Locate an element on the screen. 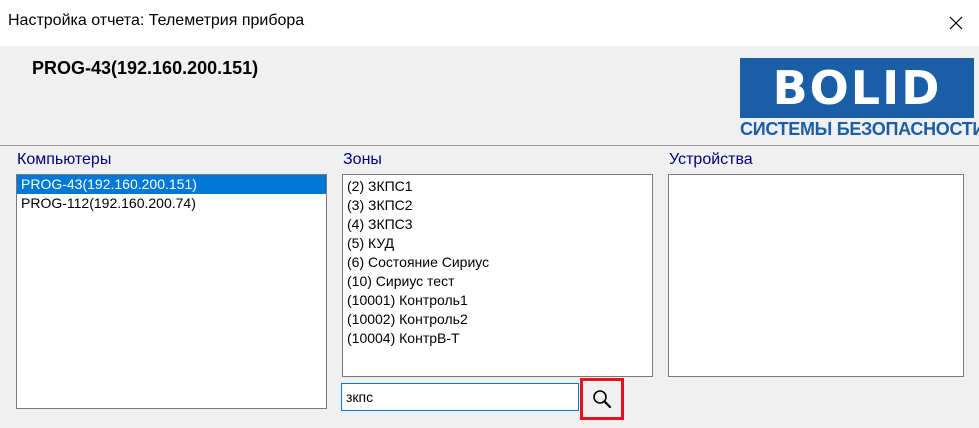 Image resolution: width=979 pixels, height=428 pixels. search-button is located at coordinates (602, 399).